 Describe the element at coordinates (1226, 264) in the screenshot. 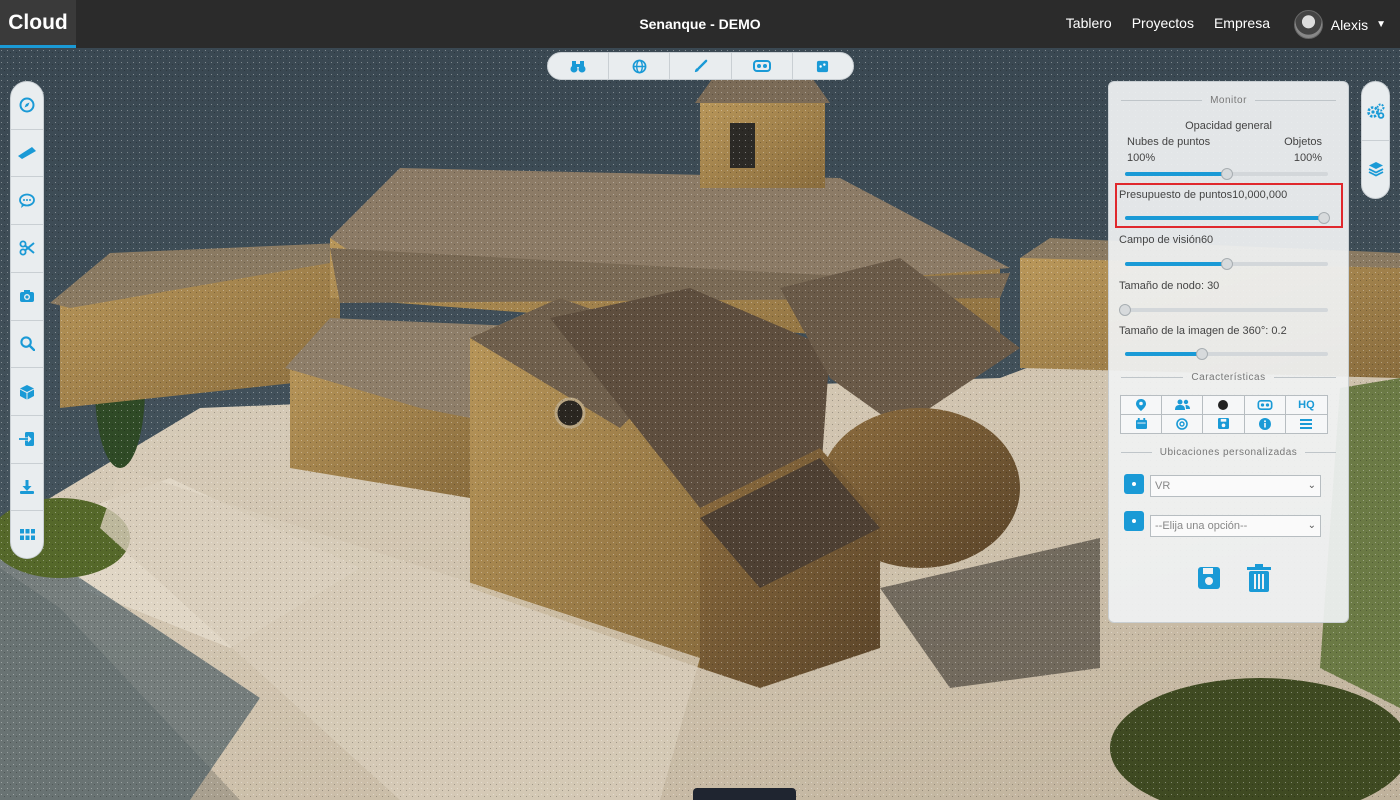

I see `fov-slider` at that location.